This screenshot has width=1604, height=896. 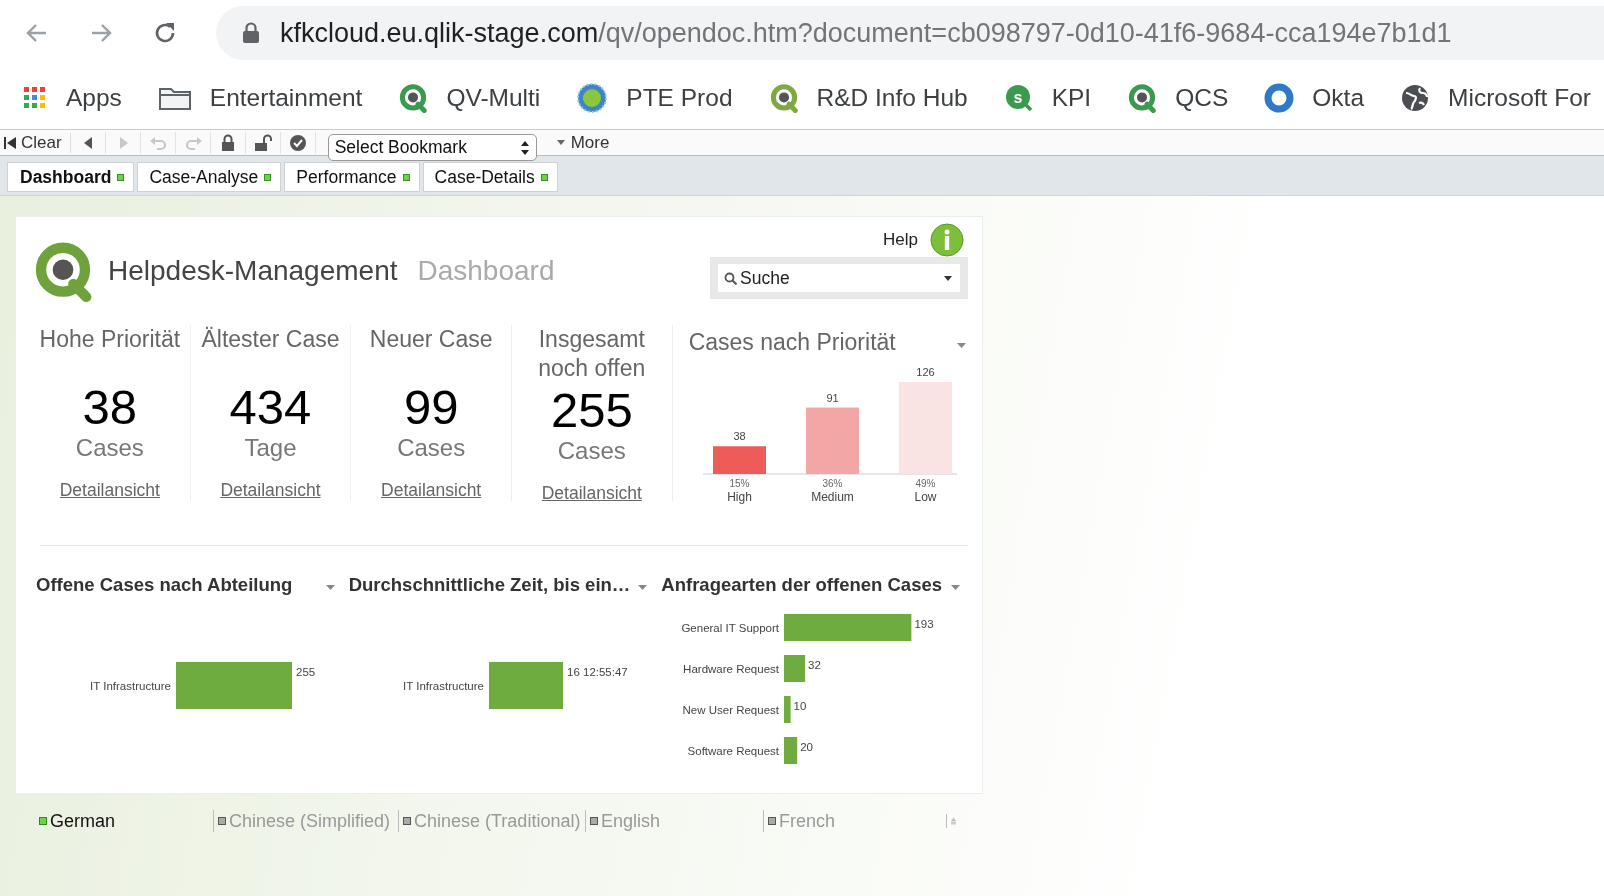 What do you see at coordinates (1047, 97) in the screenshot?
I see `bookmark-item: s KPI` at bounding box center [1047, 97].